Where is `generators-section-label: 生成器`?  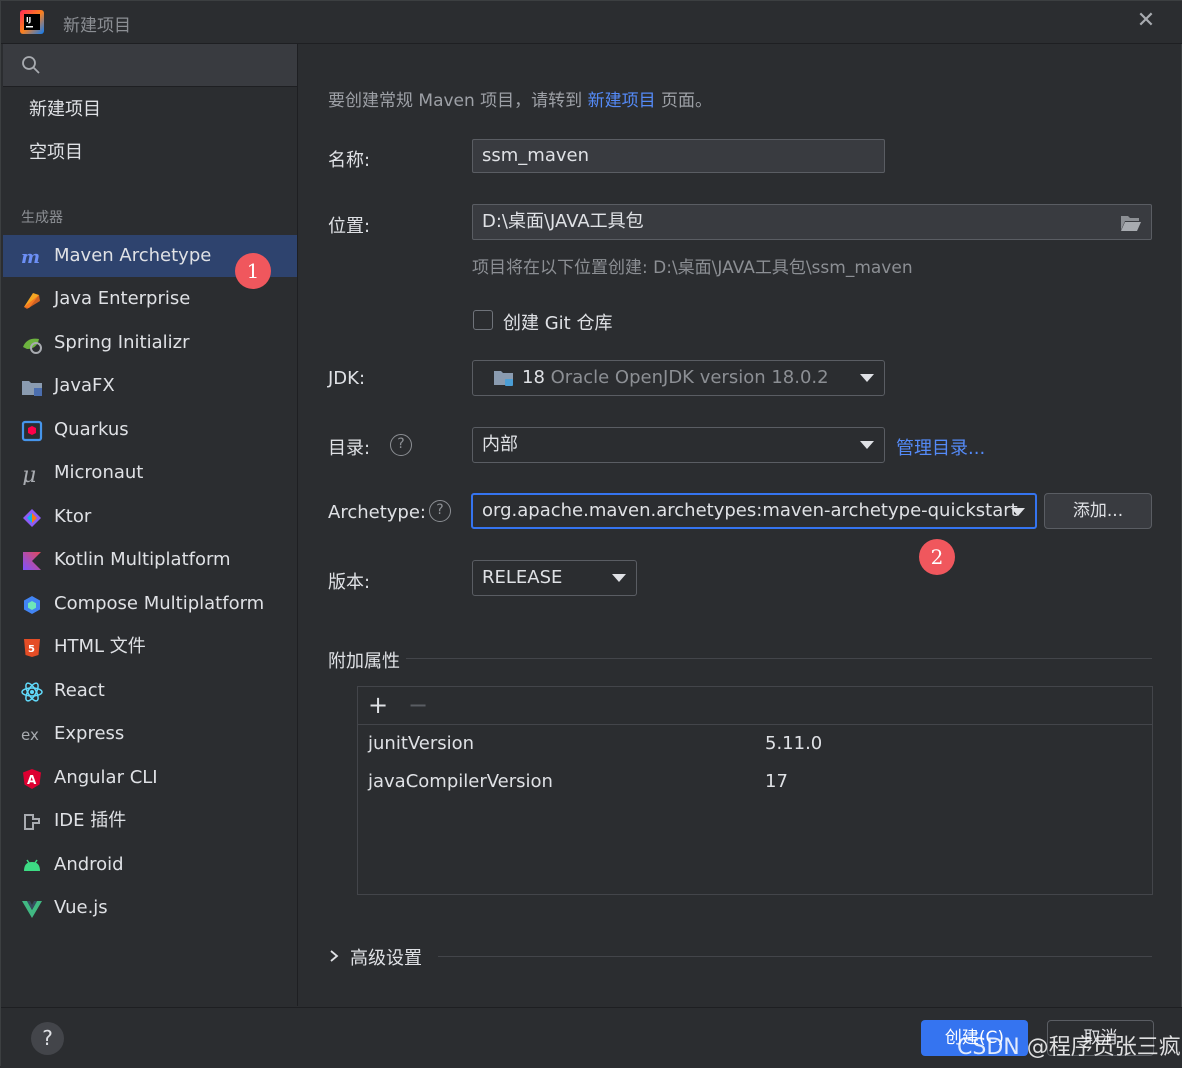 generators-section-label: 生成器 is located at coordinates (42, 218).